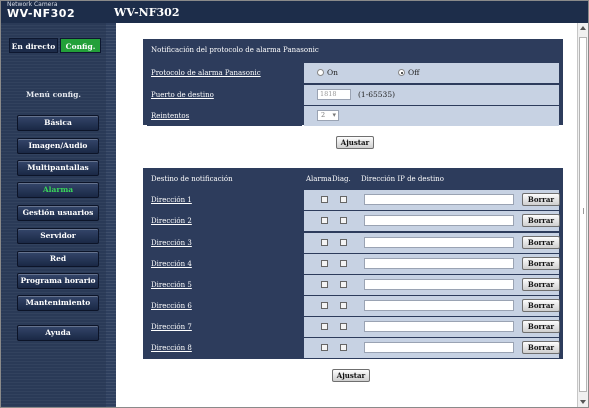  I want to click on sidebar-item-basic: Básica, so click(58, 123).